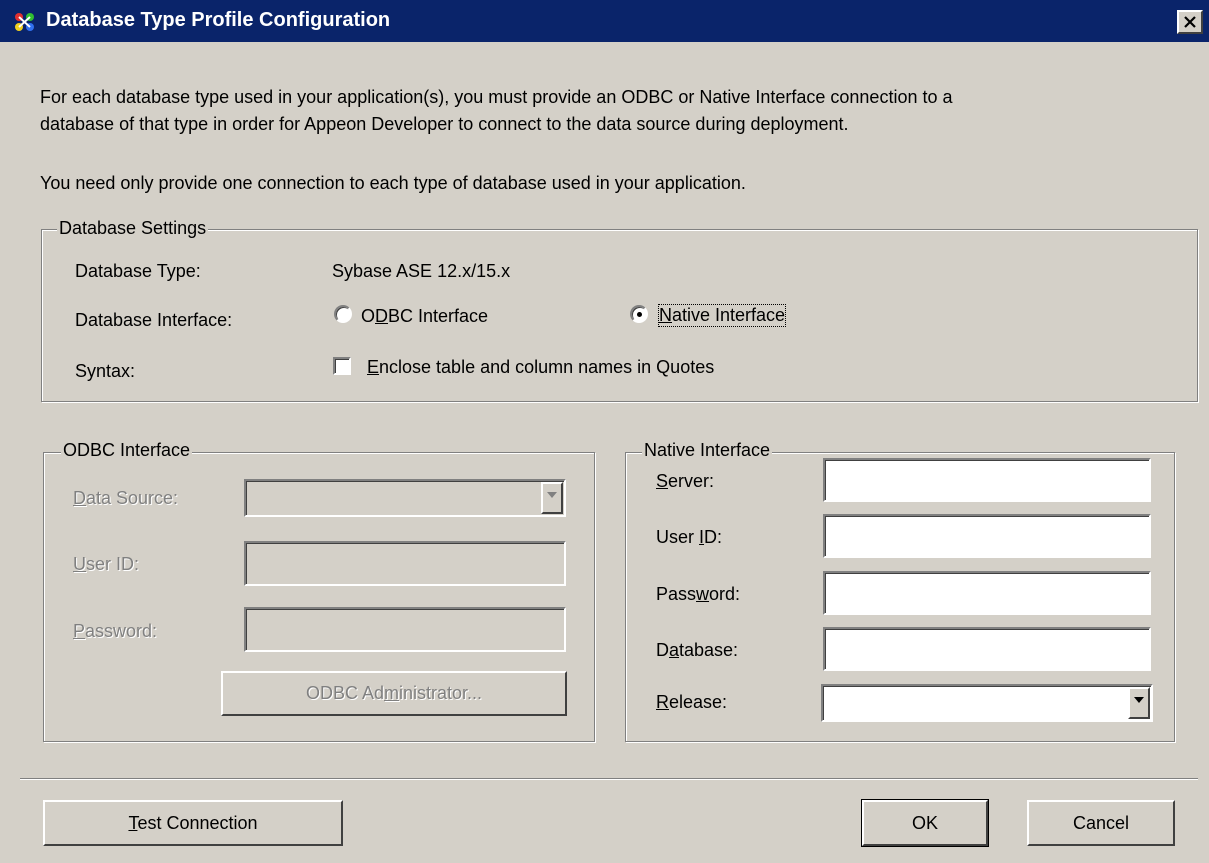  Describe the element at coordinates (138, 271) in the screenshot. I see `database-type-label: Database Type:` at that location.